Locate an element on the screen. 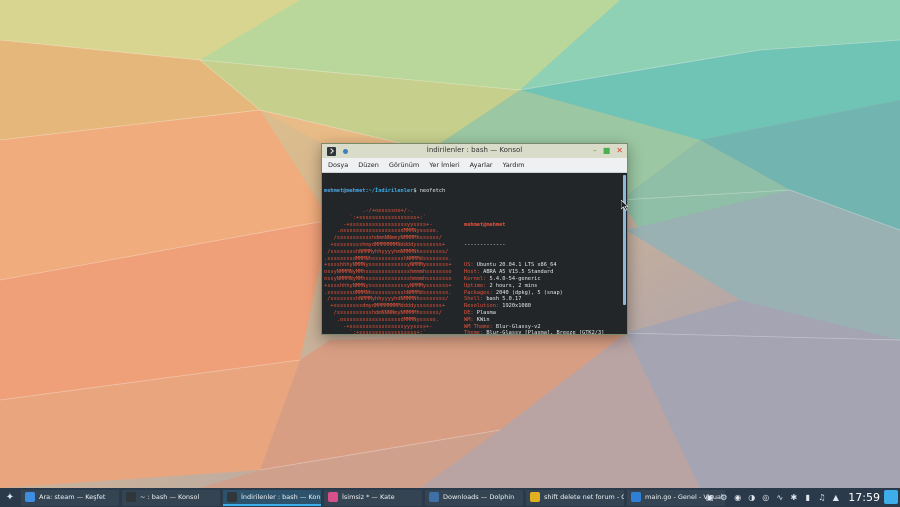  logo-line: /sssssssshNMMMyhhyyyyhmNMMMNhssssssss/ is located at coordinates (386, 251).